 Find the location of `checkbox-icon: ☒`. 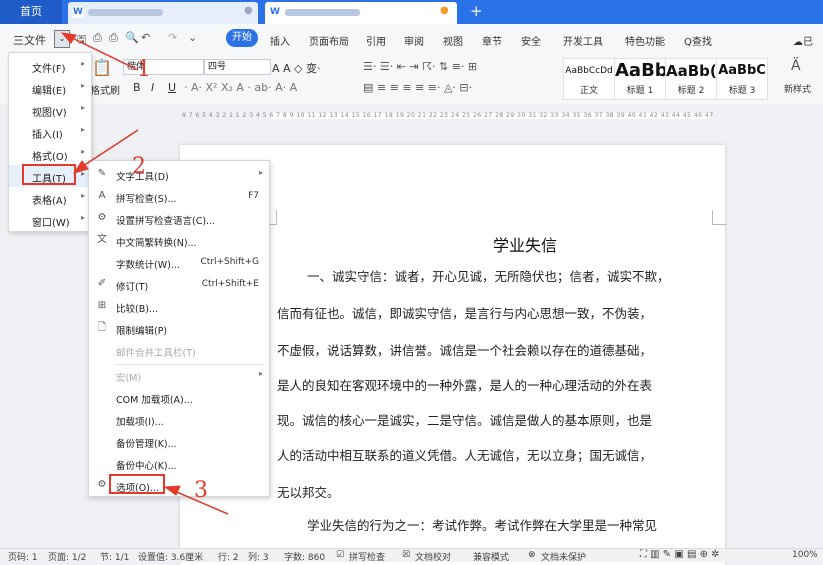

checkbox-icon: ☒ is located at coordinates (406, 555).